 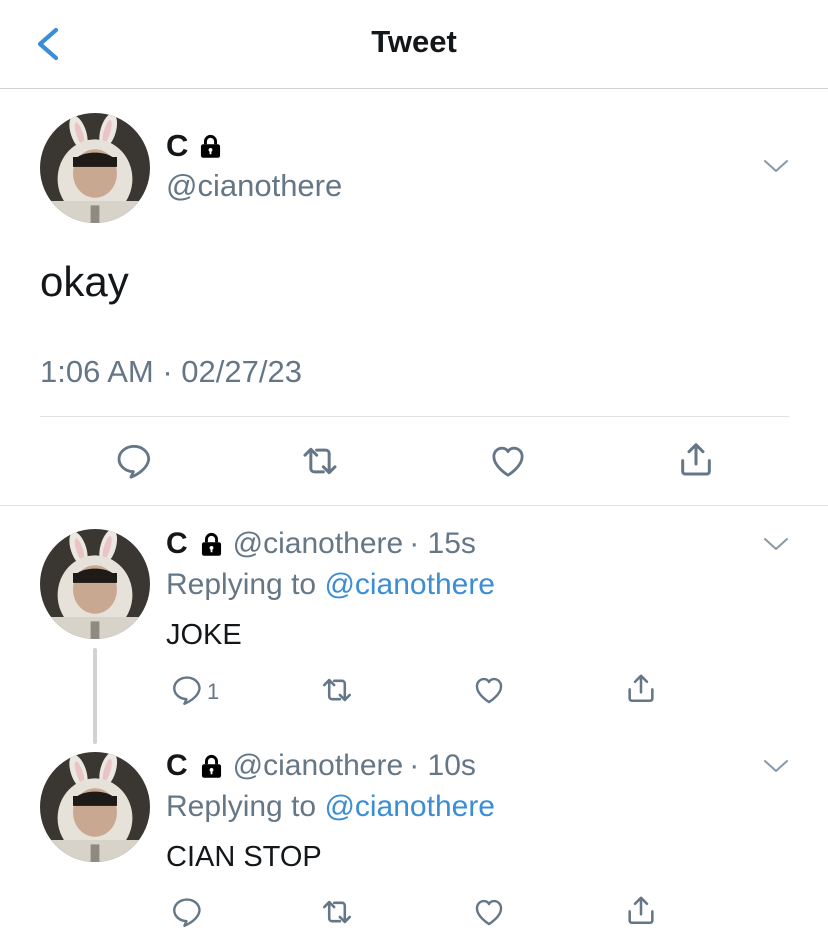 I want to click on reply-time: · 15s, so click(x=442, y=543).